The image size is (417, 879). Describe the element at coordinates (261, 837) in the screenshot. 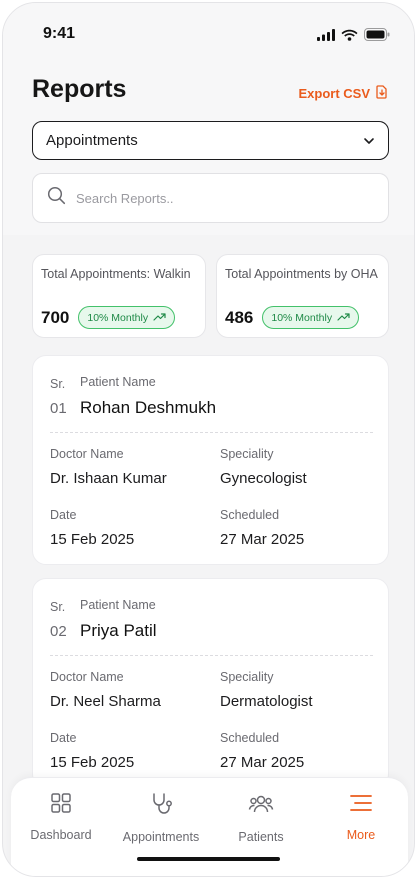

I see `tab-label: Patients` at that location.